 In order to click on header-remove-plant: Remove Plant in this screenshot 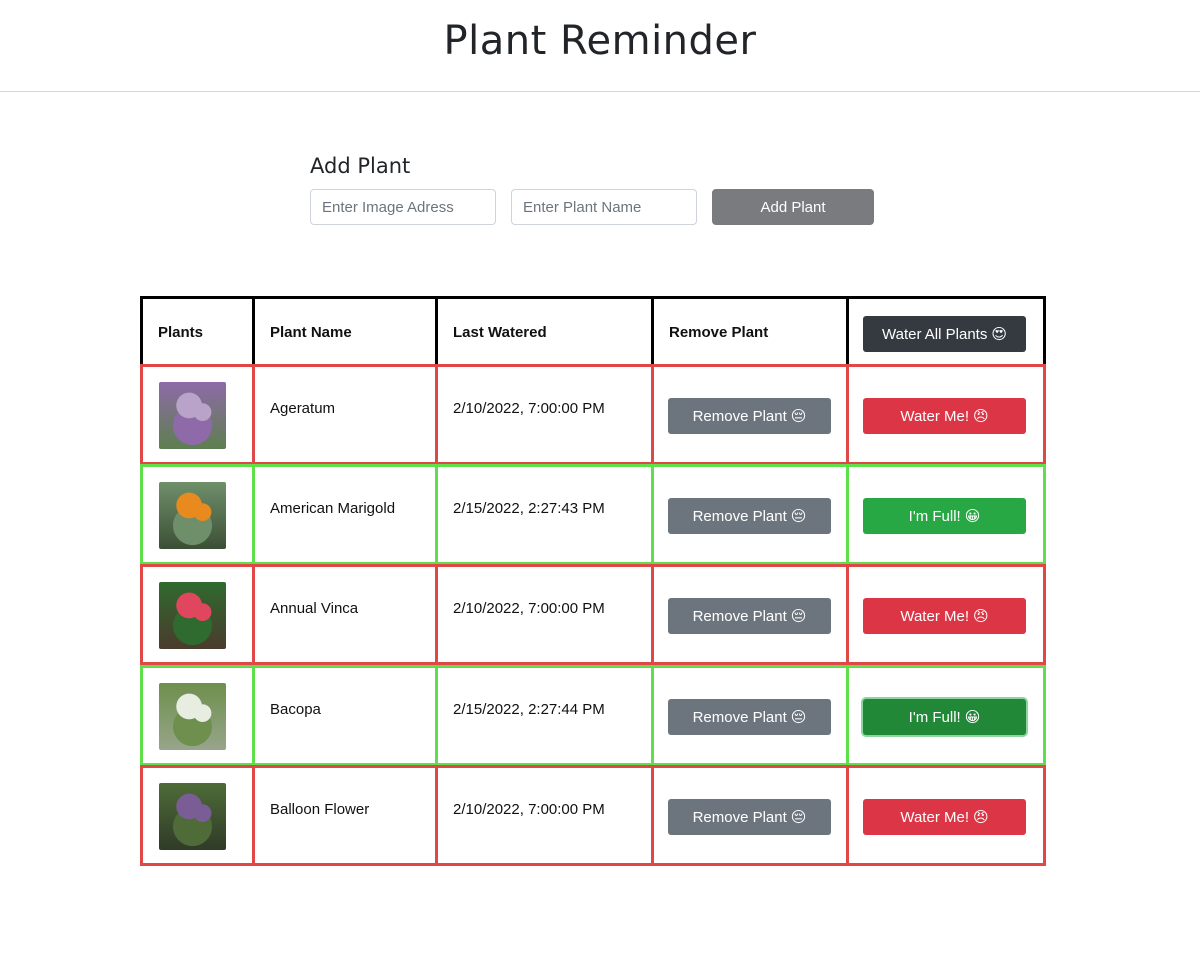, I will do `click(719, 332)`.